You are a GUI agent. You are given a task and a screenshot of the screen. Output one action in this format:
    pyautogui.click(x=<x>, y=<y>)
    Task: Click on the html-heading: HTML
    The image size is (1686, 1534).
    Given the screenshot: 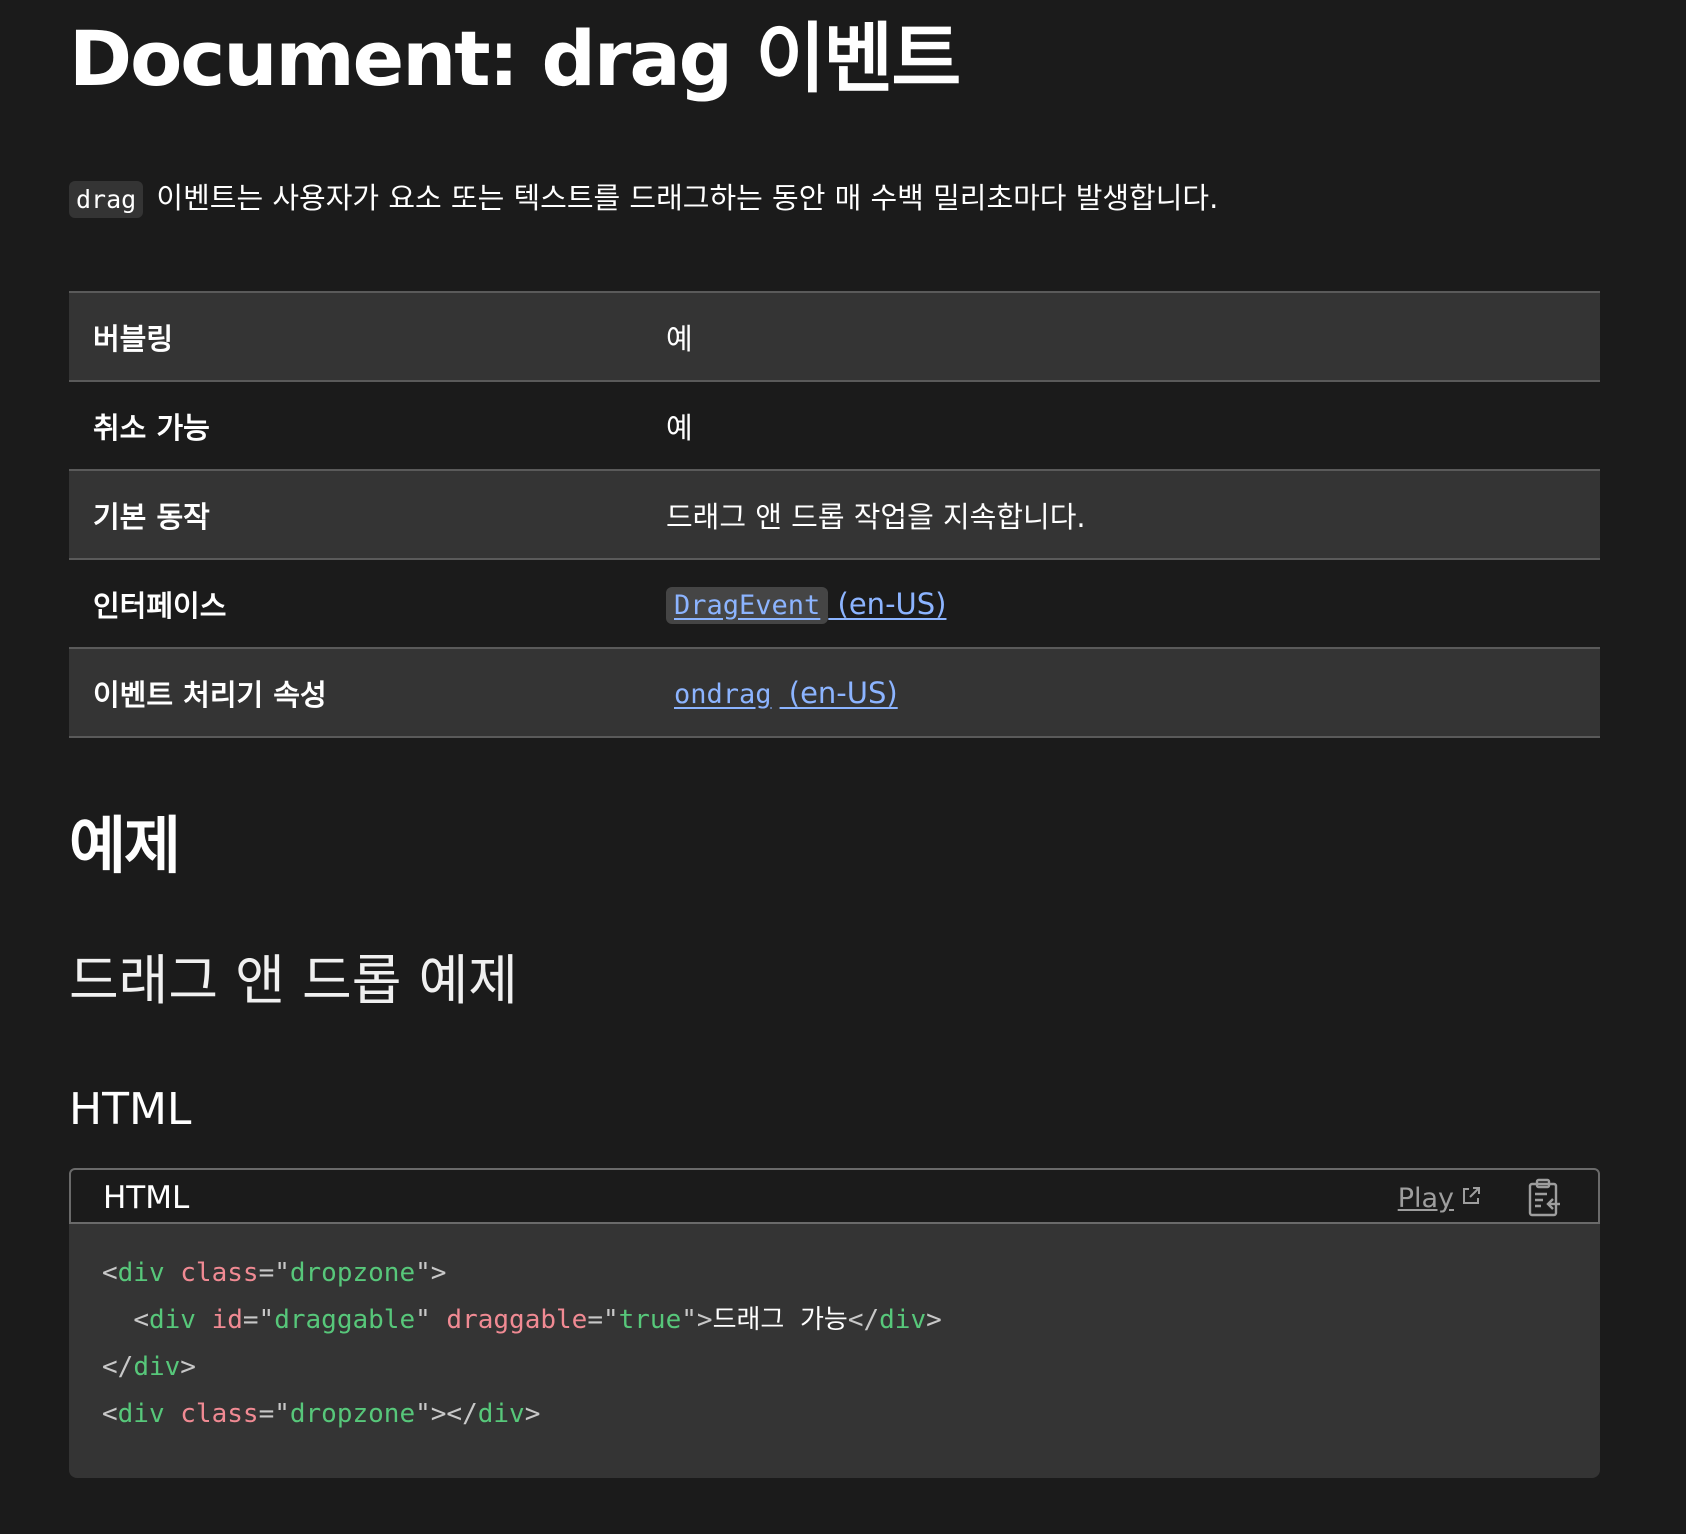 What is the action you would take?
    pyautogui.click(x=130, y=1109)
    